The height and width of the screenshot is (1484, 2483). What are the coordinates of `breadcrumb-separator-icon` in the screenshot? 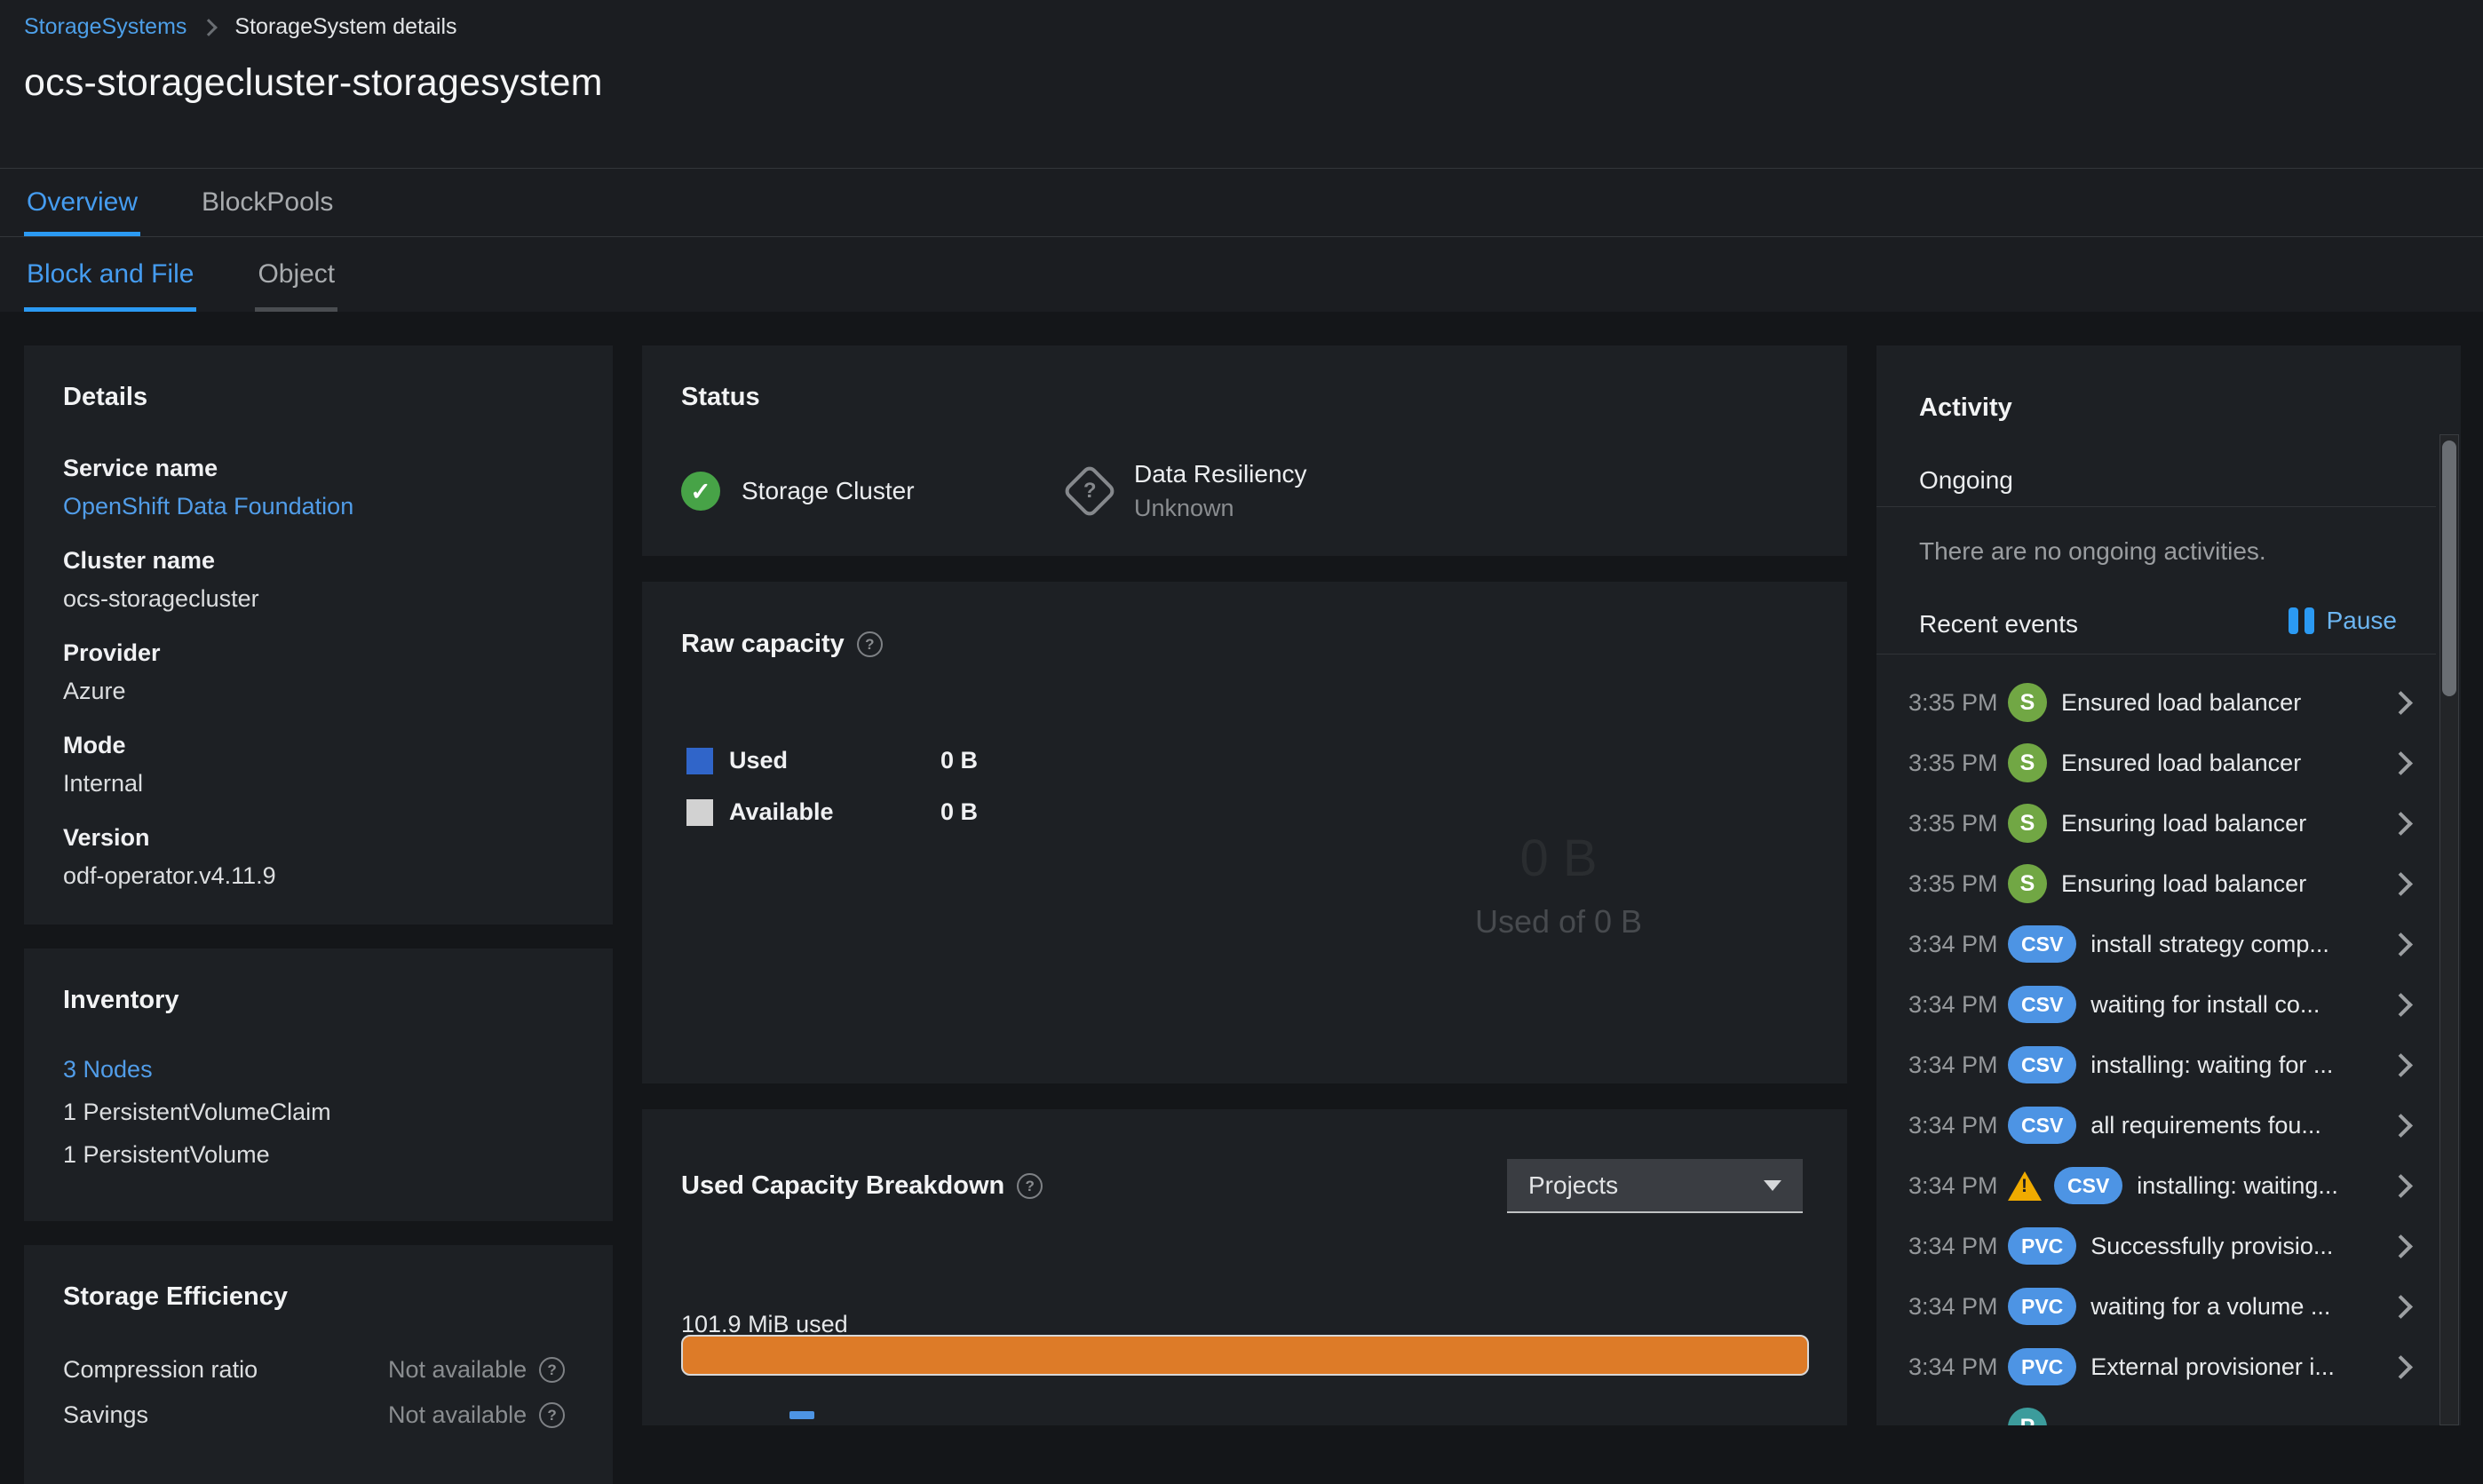 It's located at (209, 27).